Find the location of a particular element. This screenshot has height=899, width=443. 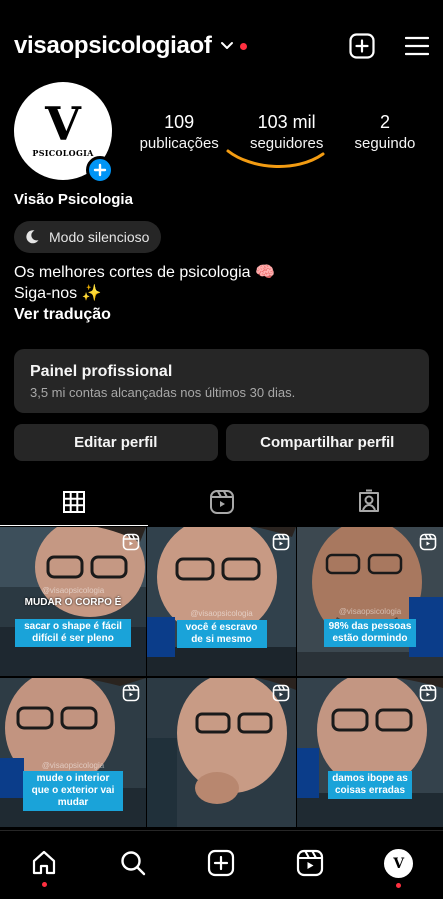

dashboard-title: Painel profissional is located at coordinates (101, 371).